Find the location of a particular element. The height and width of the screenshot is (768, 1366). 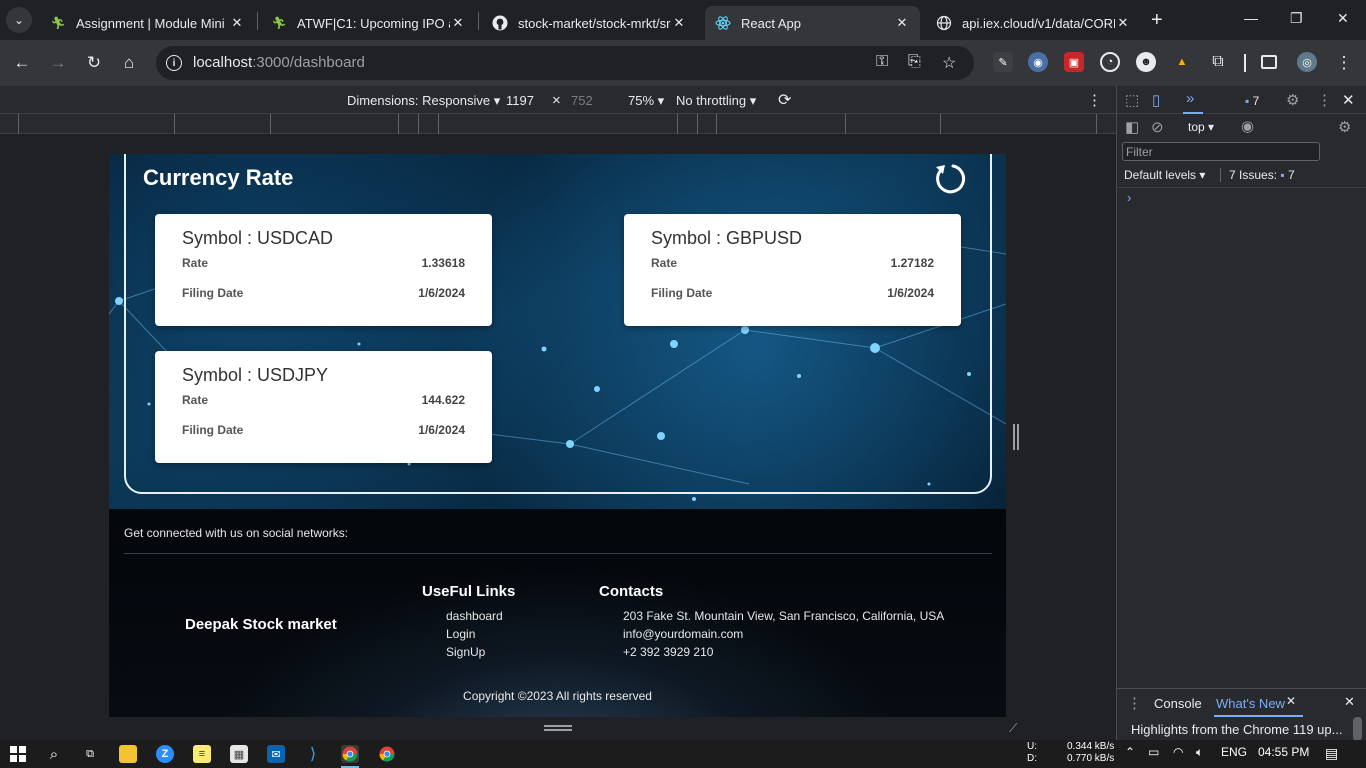

battery-icon: ▭ is located at coordinates (1153, 752).